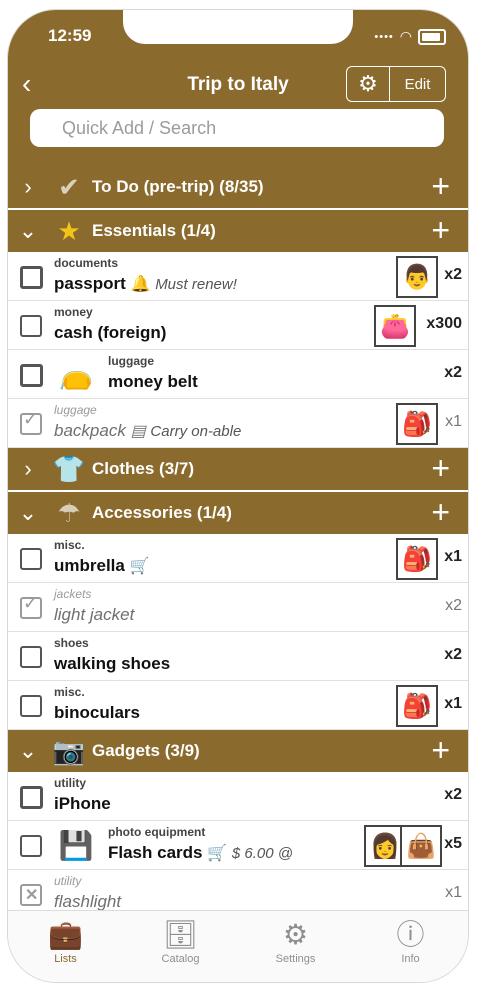 This screenshot has height=986, width=484. I want to click on suitcase-icon: 💼, so click(65, 934).